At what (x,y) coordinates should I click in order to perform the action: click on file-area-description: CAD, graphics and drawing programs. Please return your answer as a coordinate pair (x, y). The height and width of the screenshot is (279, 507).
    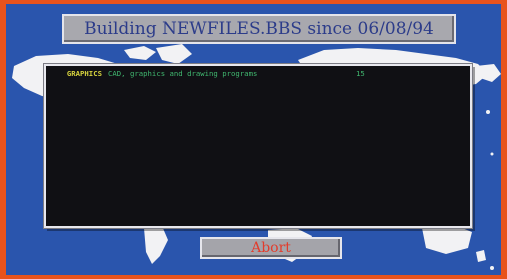
    Looking at the image, I should click on (183, 74).